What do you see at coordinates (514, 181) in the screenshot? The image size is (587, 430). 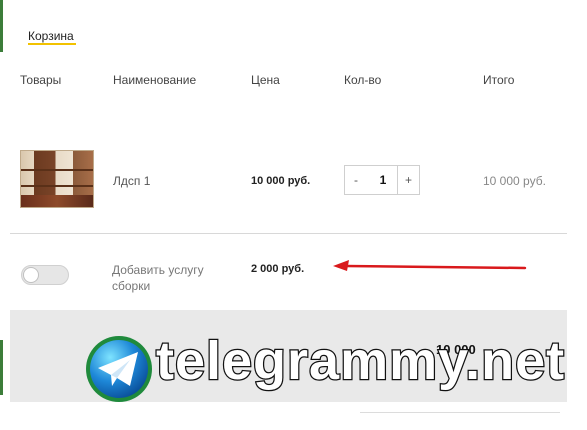 I see `row-total: 10 000 руб.` at bounding box center [514, 181].